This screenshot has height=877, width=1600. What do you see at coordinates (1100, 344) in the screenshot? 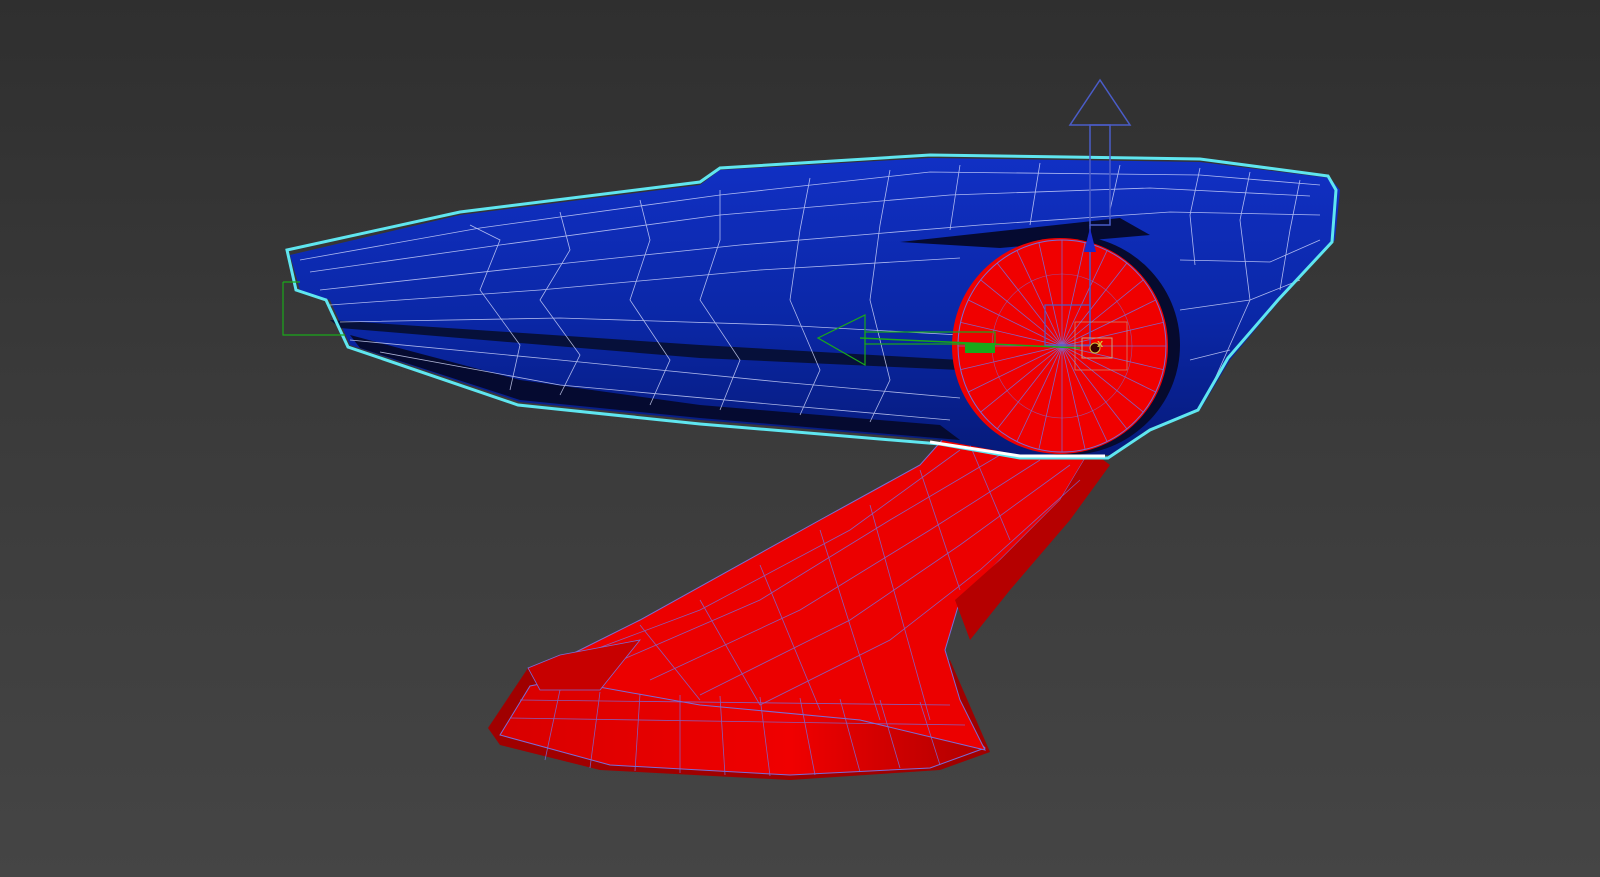
I see `pivot-axis-label: x` at bounding box center [1100, 344].